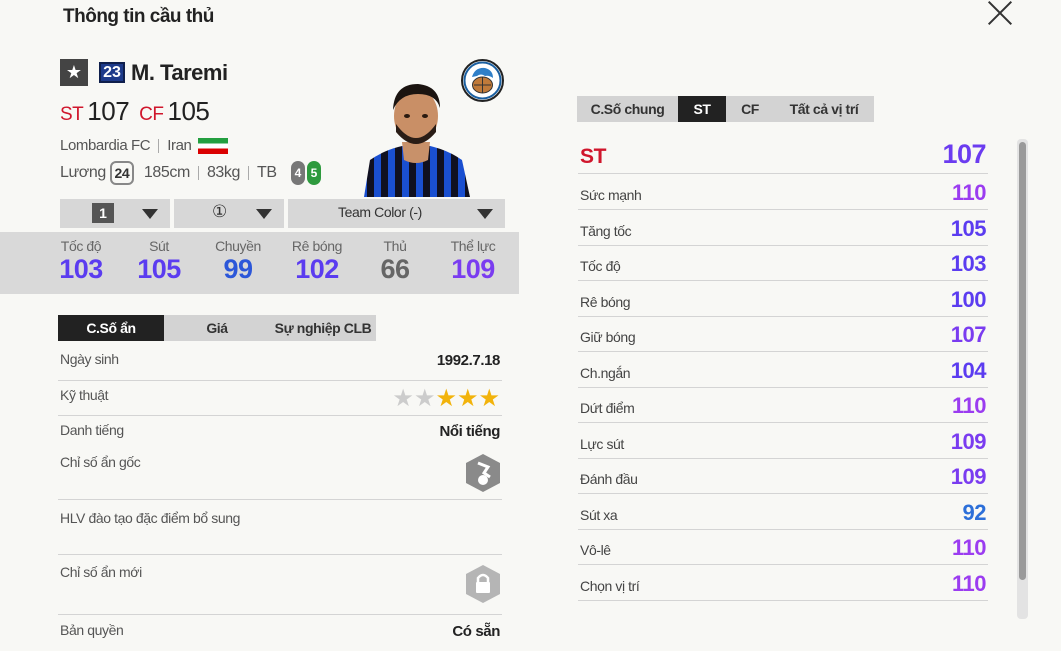 The width and height of the screenshot is (1061, 651). Describe the element at coordinates (783, 156) in the screenshot. I see `attribute-header-row: ST 107` at that location.